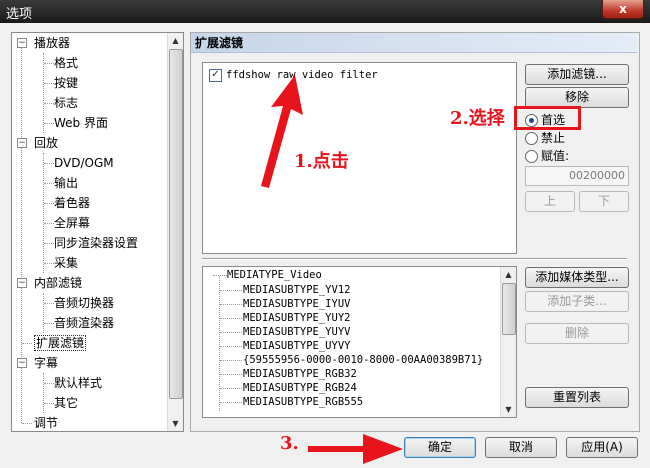  What do you see at coordinates (508, 342) in the screenshot?
I see `media-tree-scrollbar: ▲ ▼` at bounding box center [508, 342].